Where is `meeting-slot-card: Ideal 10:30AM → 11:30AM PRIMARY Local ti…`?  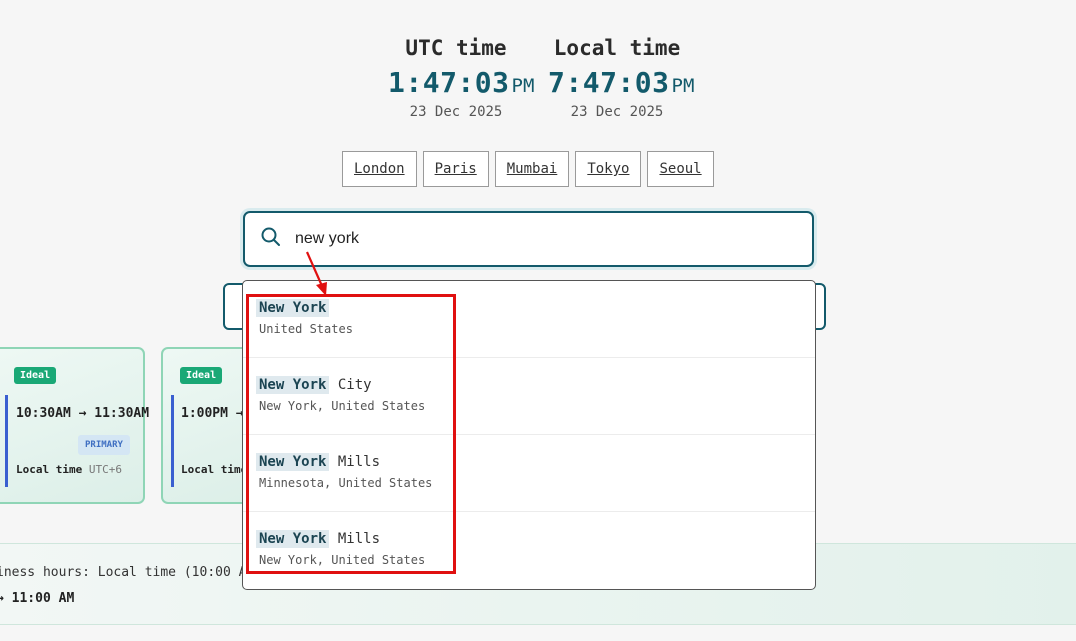 meeting-slot-card: Ideal 10:30AM → 11:30AM PRIMARY Local ti… is located at coordinates (74, 425).